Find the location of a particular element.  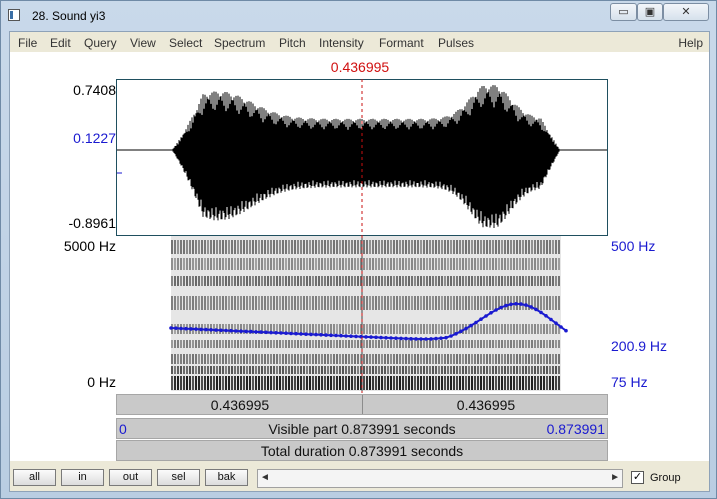

total-duration-label: Total duration 0.873991 seconds is located at coordinates (362, 451).